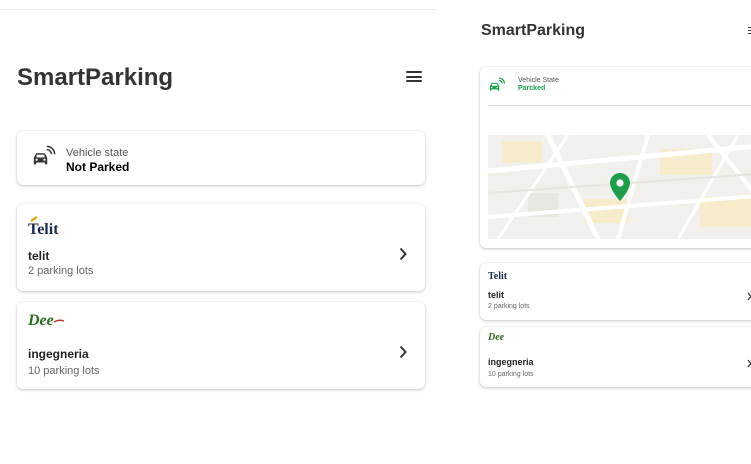  Describe the element at coordinates (221, 158) in the screenshot. I see `vehicle-state-card: Vehicle state Not Parked` at that location.